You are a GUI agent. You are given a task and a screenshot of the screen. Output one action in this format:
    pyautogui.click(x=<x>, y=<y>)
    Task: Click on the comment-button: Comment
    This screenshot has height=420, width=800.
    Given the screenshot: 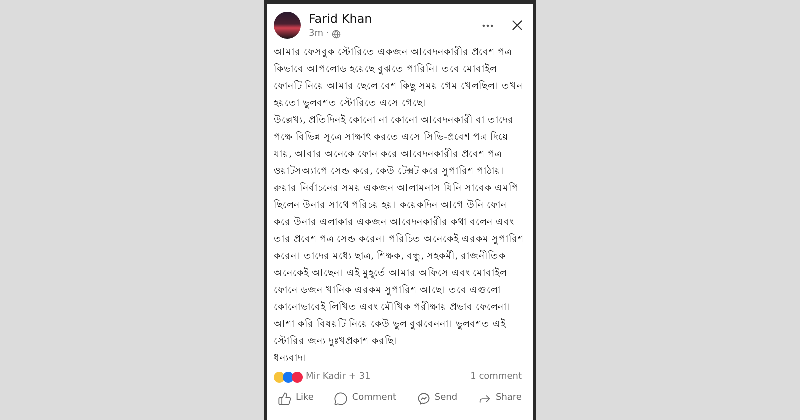 What is the action you would take?
    pyautogui.click(x=365, y=399)
    